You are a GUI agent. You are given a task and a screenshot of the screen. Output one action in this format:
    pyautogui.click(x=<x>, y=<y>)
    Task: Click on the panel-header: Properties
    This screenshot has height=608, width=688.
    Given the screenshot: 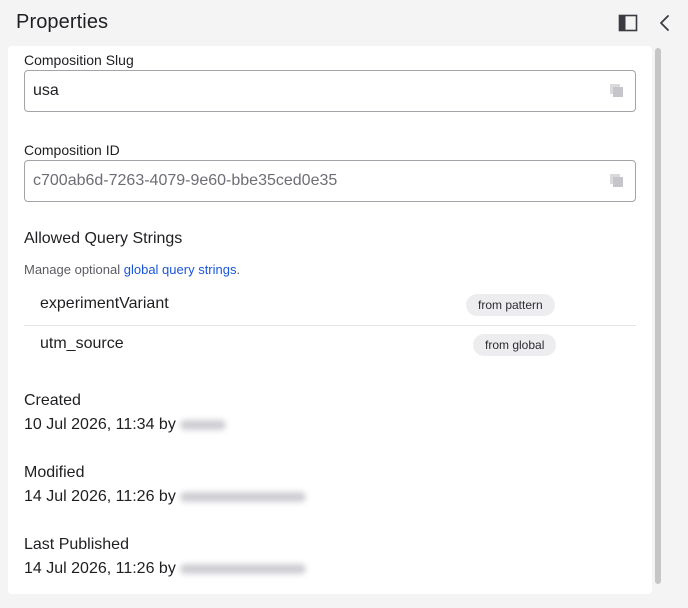 What is the action you would take?
    pyautogui.click(x=344, y=23)
    